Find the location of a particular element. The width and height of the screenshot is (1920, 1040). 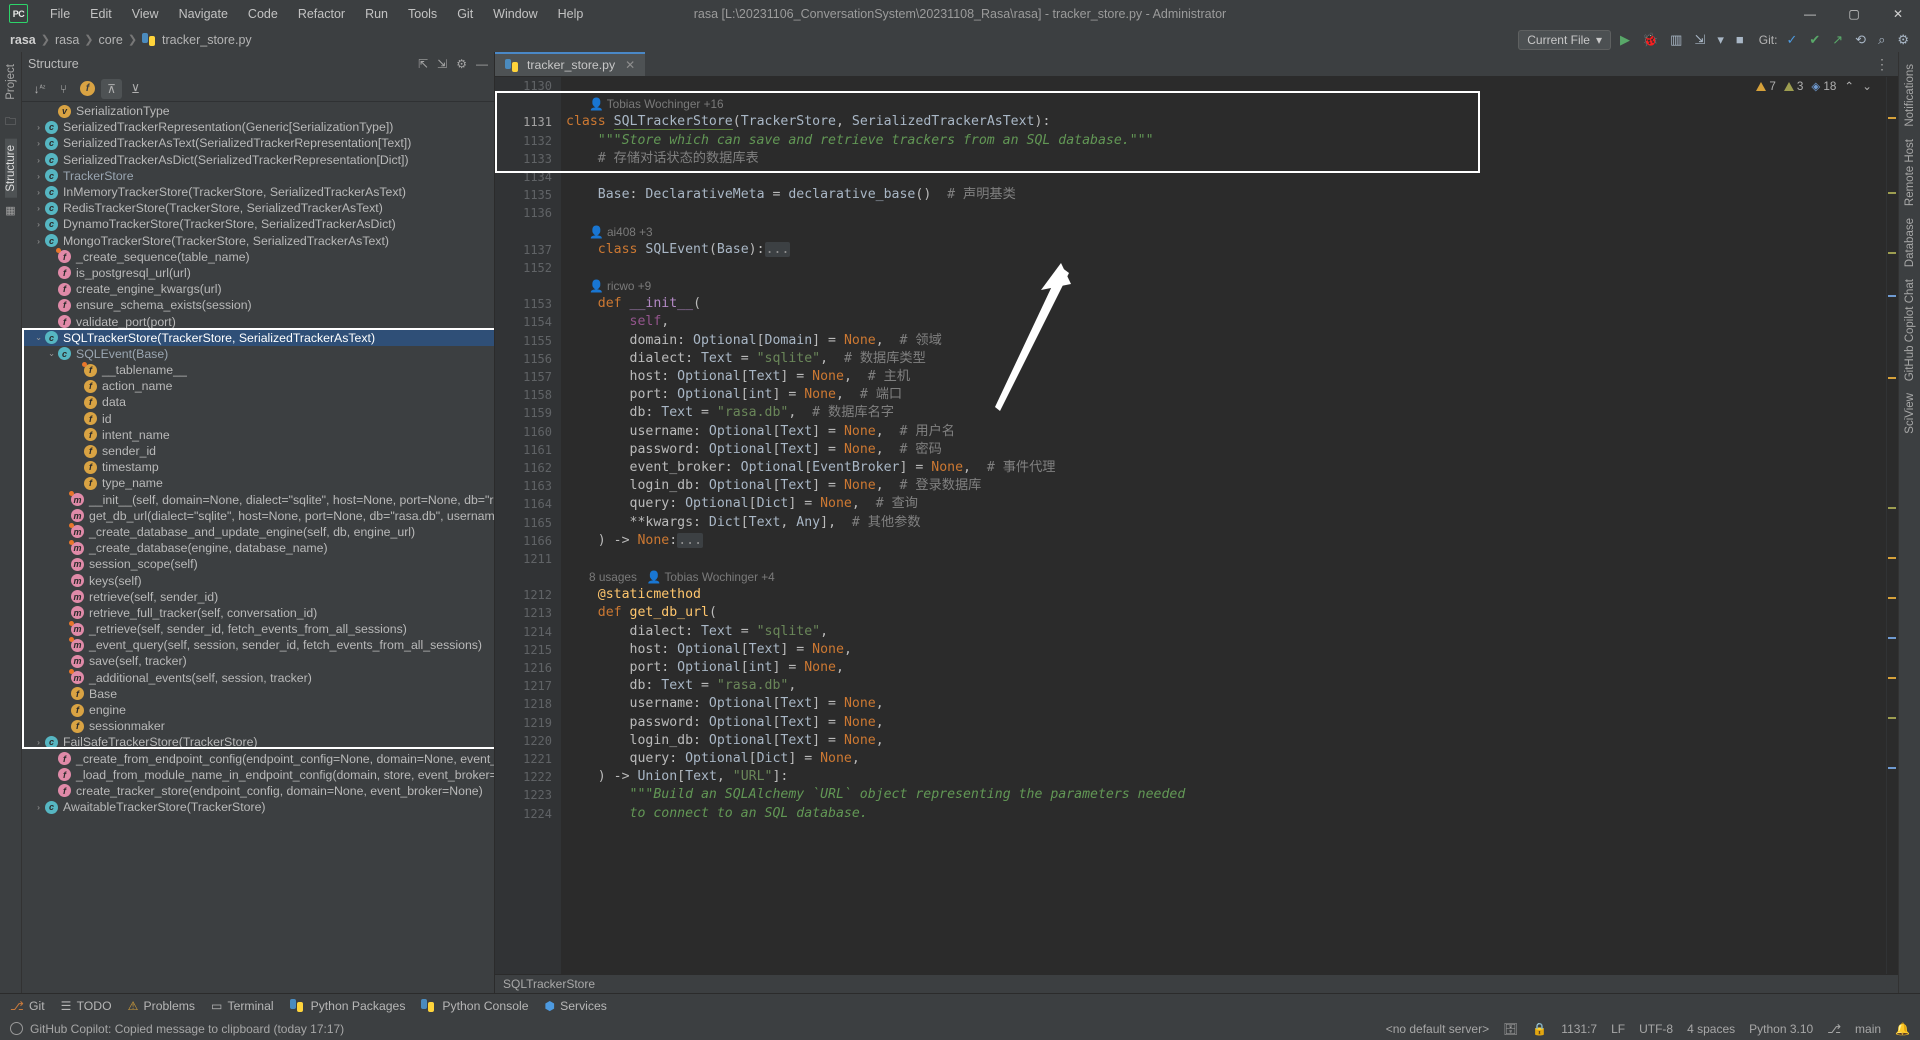

structure-node: m save(self, tracker) is located at coordinates (258, 661).